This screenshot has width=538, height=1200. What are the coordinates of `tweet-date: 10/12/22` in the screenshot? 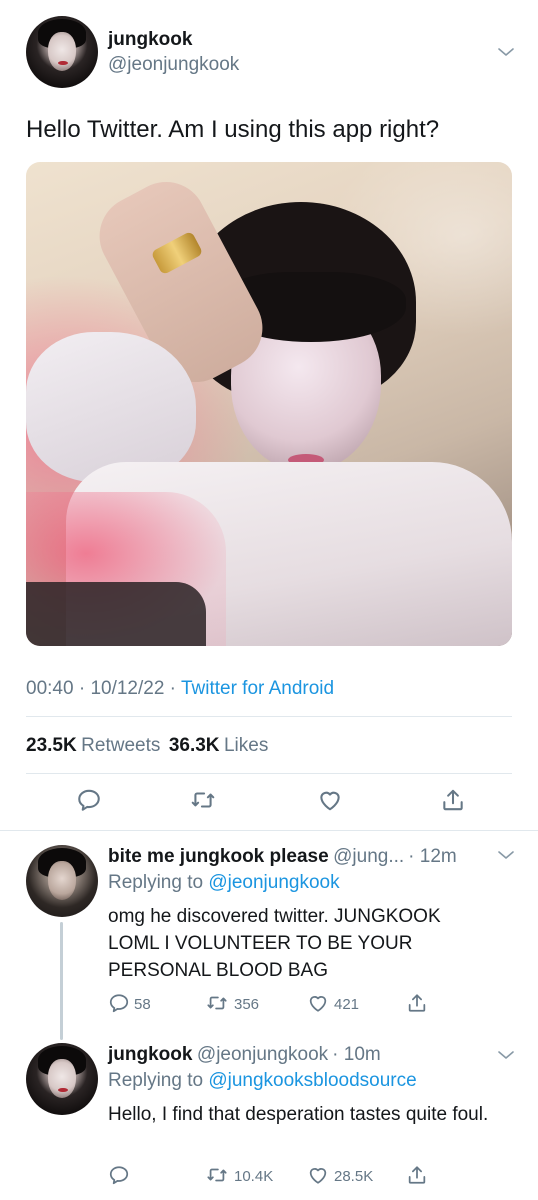 It's located at (127, 688).